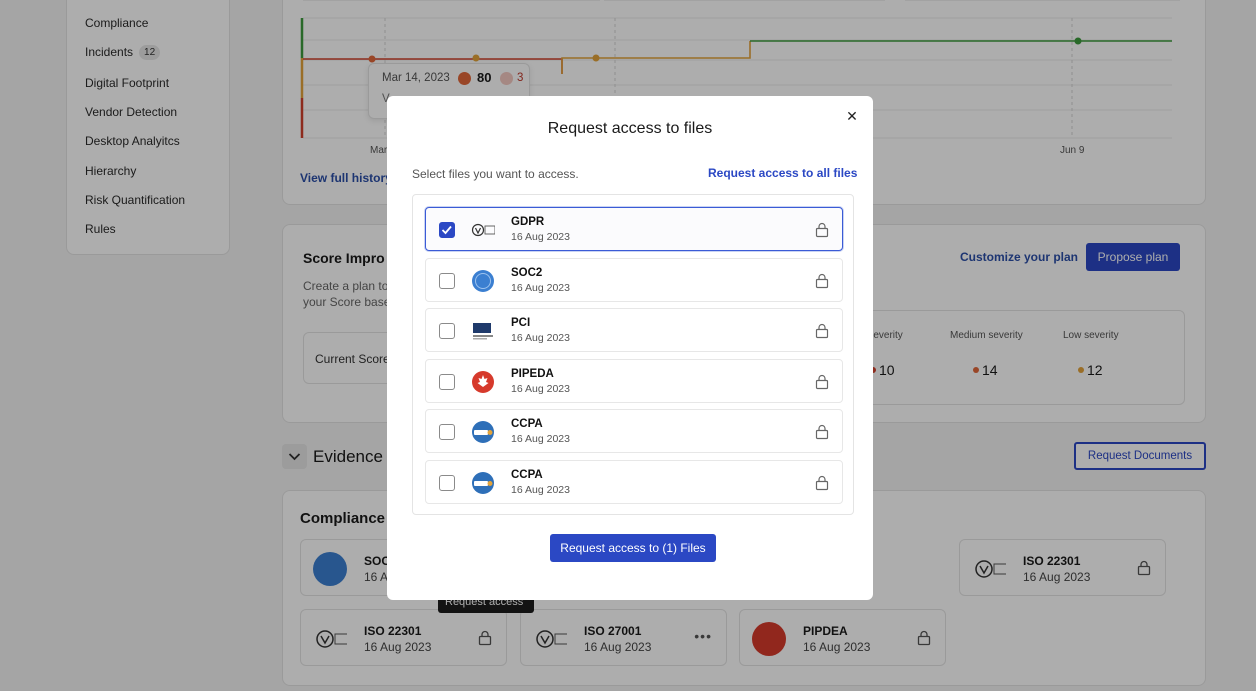 The image size is (1256, 691). What do you see at coordinates (483, 331) in the screenshot?
I see `pci-icon` at bounding box center [483, 331].